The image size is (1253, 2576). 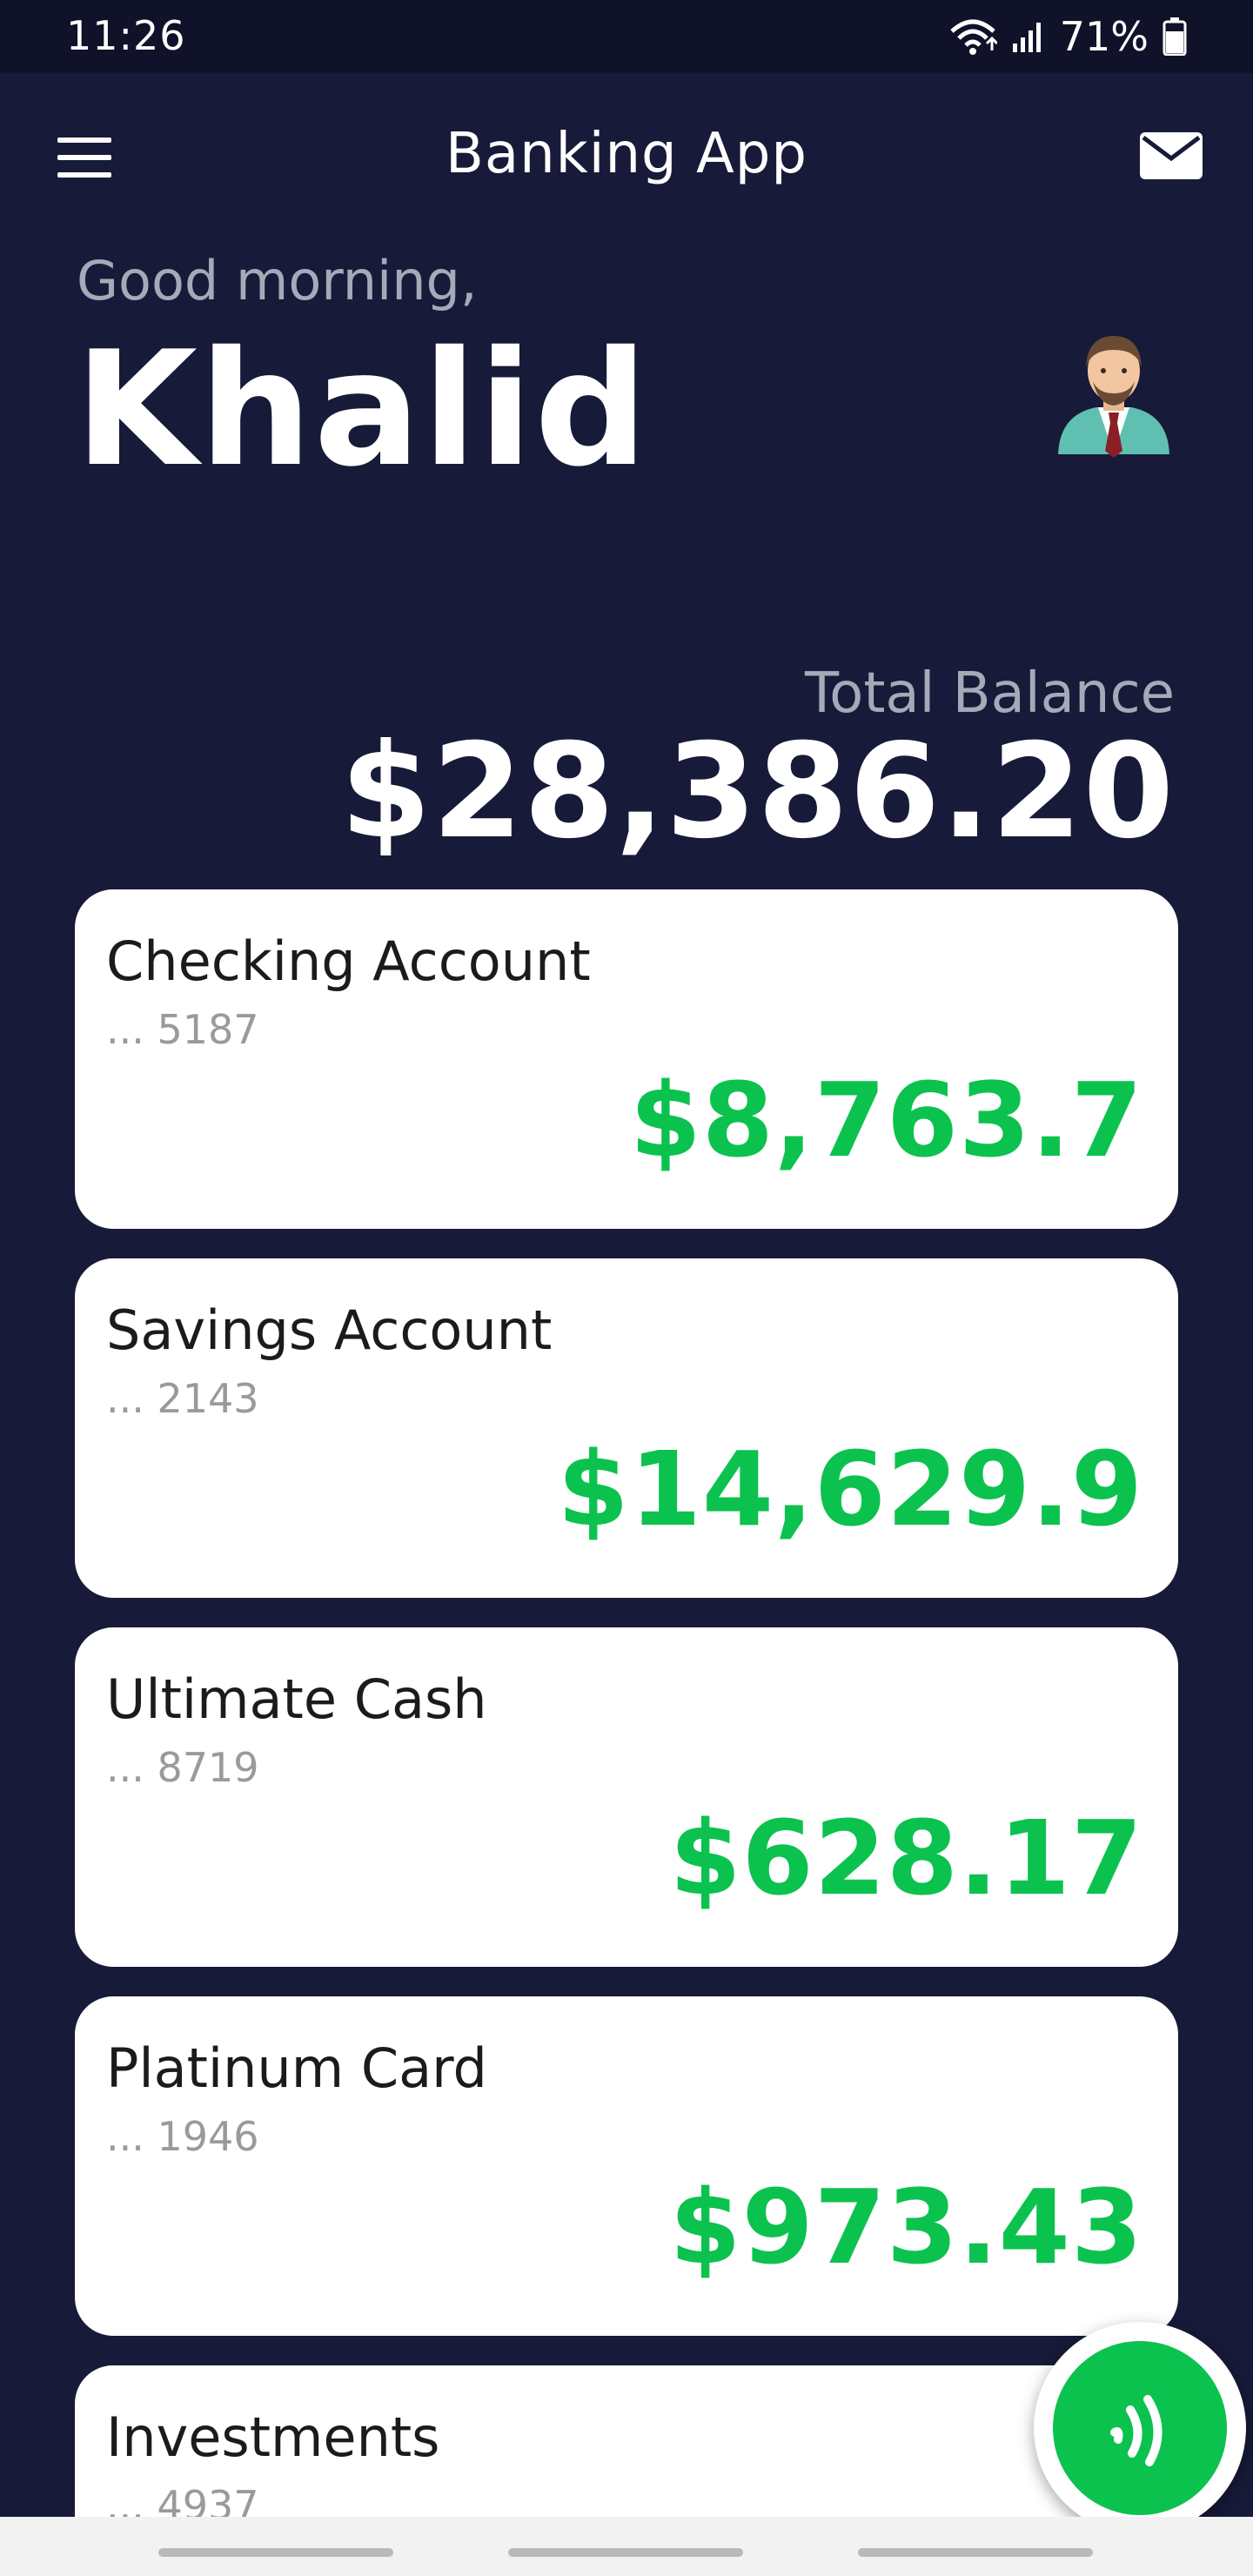 What do you see at coordinates (362, 409) in the screenshot?
I see `user-name: Khalid` at bounding box center [362, 409].